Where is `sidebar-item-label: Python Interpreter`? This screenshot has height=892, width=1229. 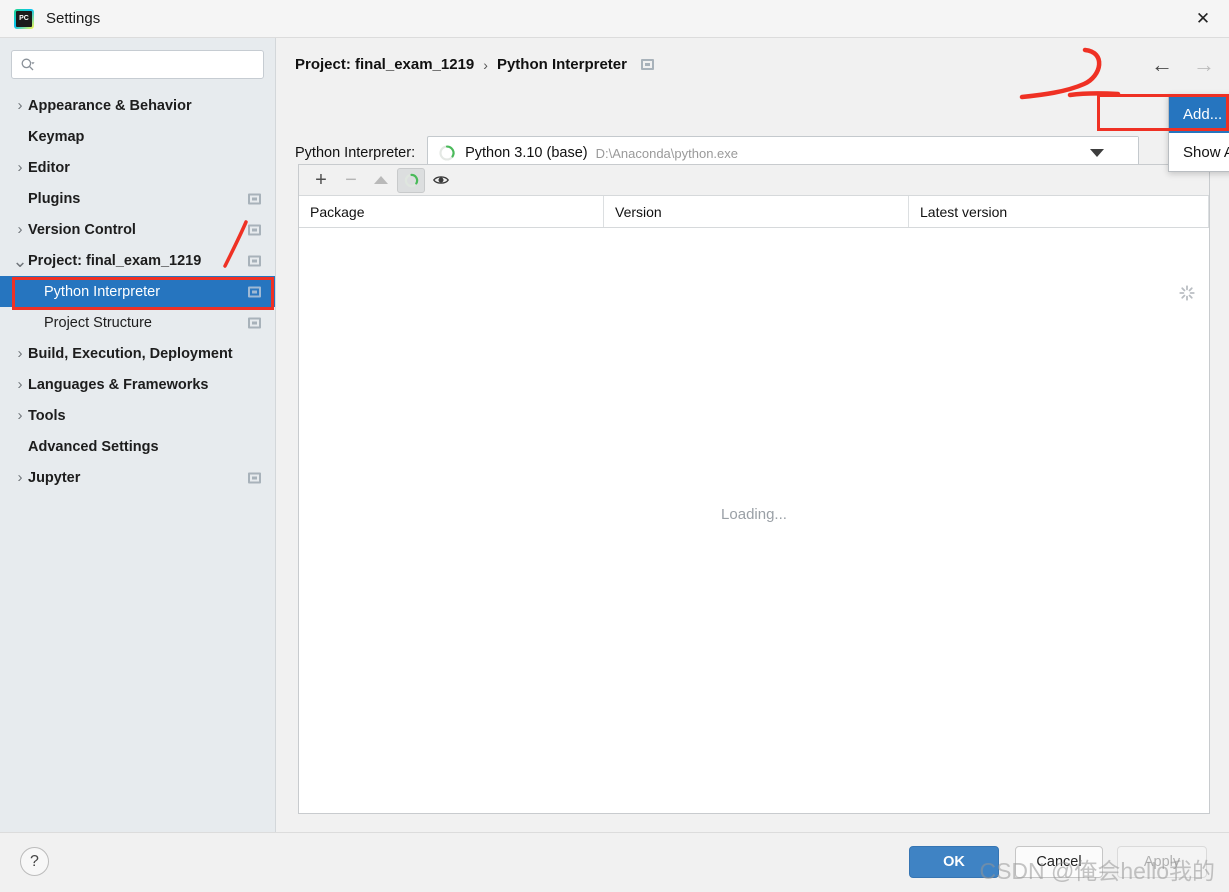 sidebar-item-label: Python Interpreter is located at coordinates (102, 291).